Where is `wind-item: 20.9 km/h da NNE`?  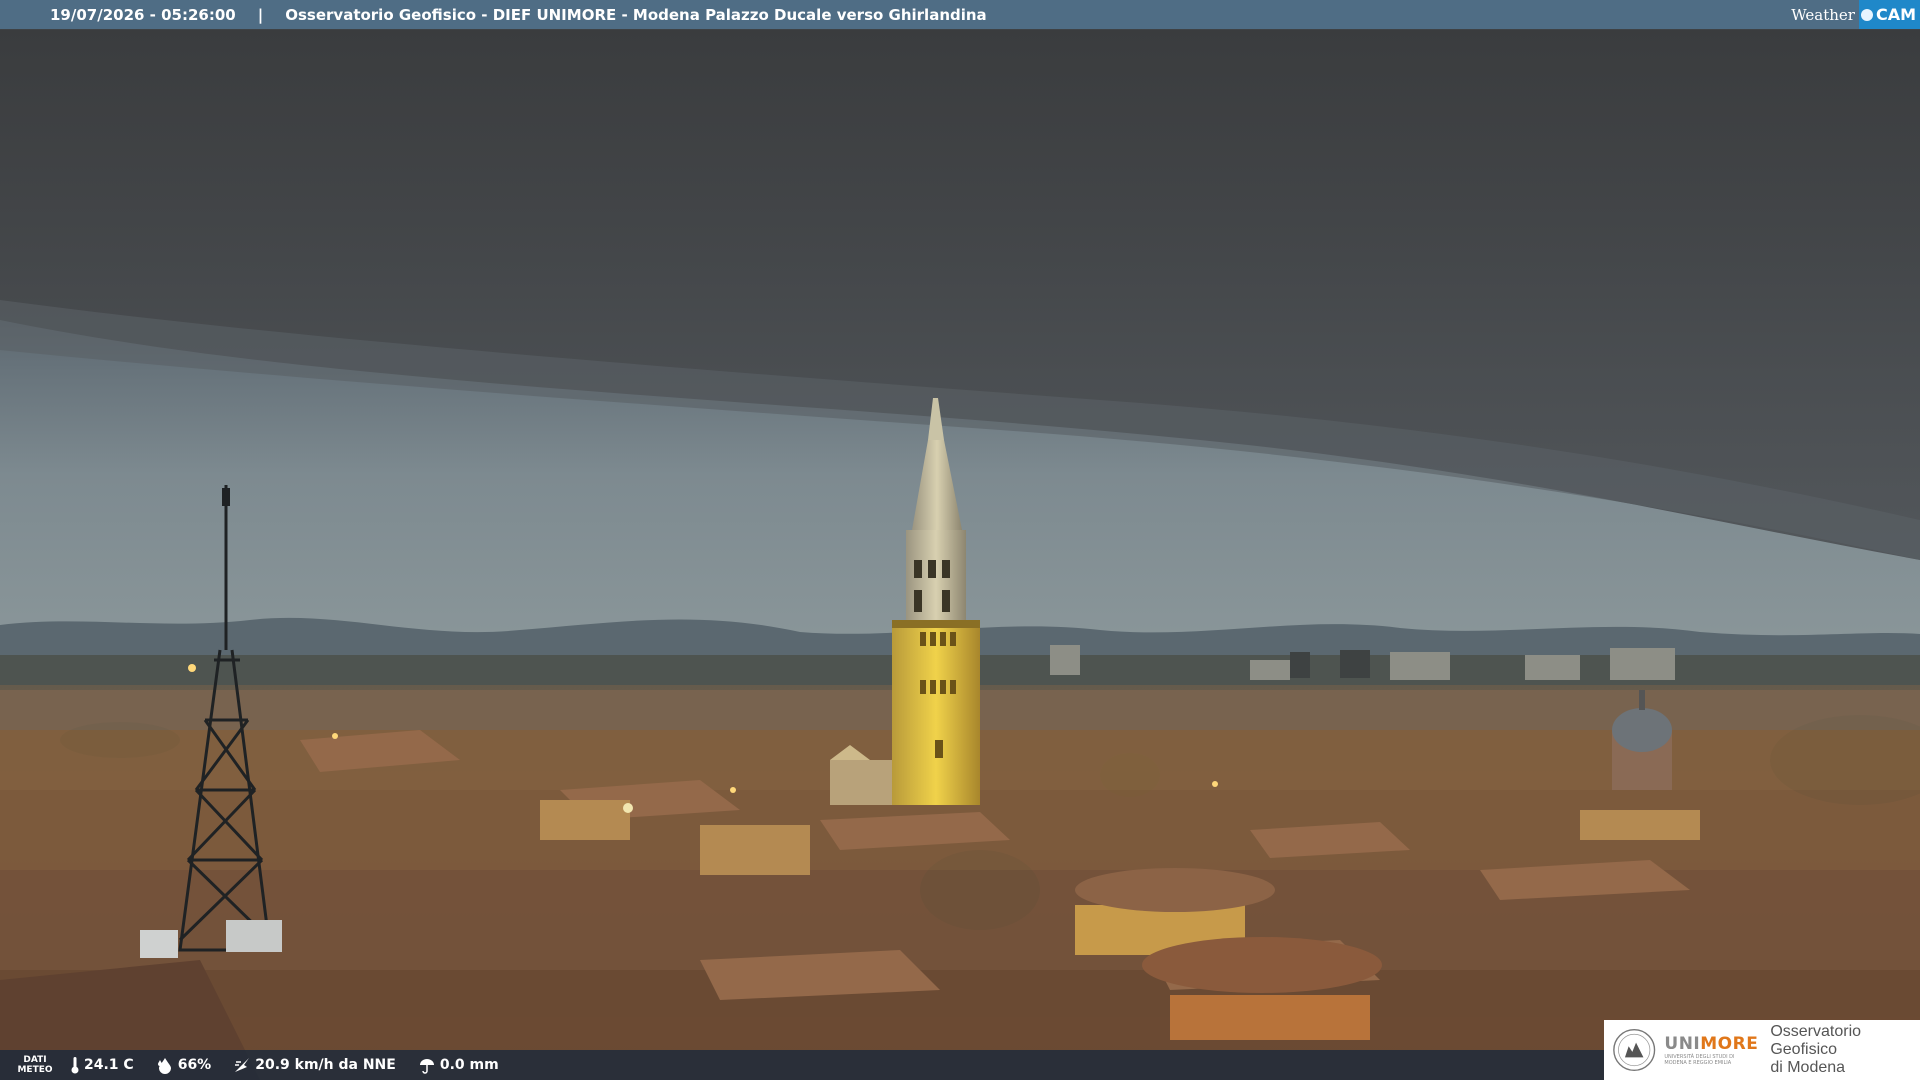 wind-item: 20.9 km/h da NNE is located at coordinates (314, 1065).